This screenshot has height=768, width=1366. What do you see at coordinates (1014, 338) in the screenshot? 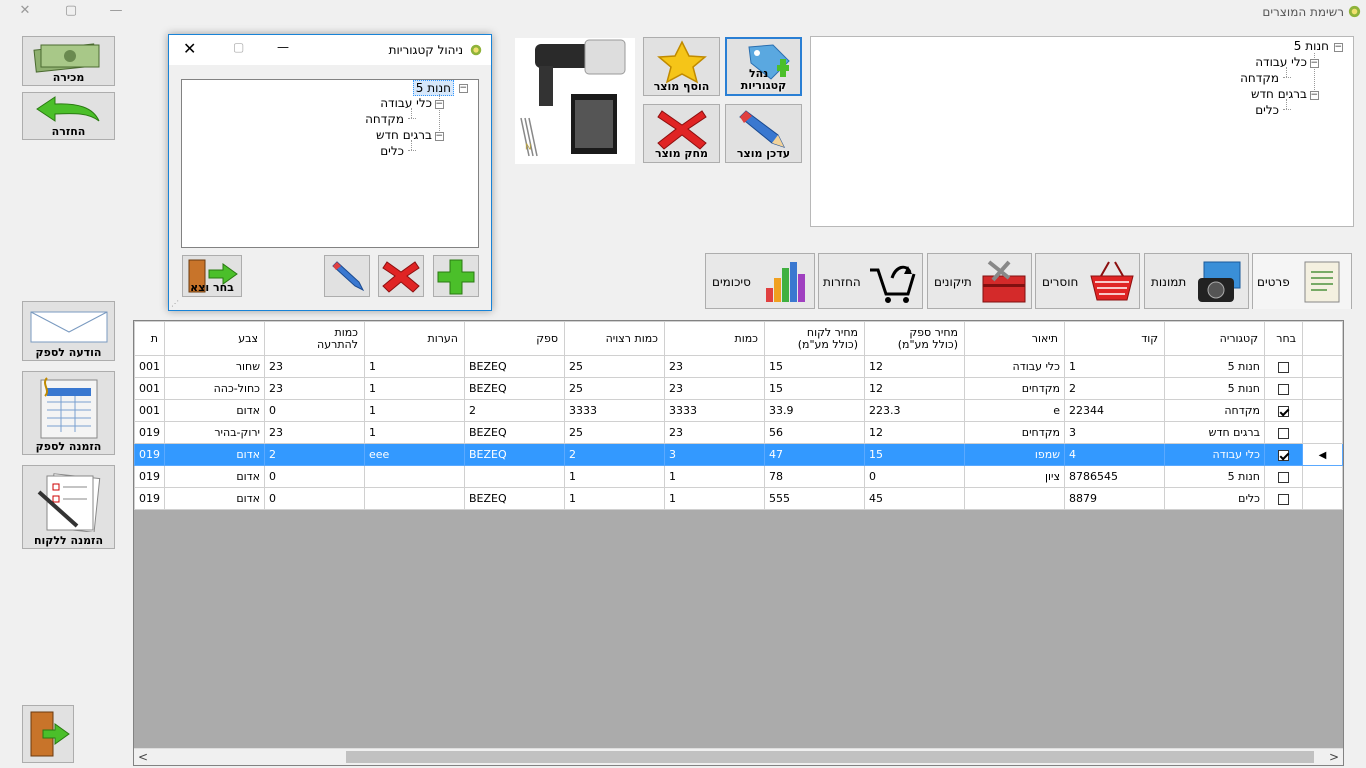
I see `column-header: תיאור` at bounding box center [1014, 338].